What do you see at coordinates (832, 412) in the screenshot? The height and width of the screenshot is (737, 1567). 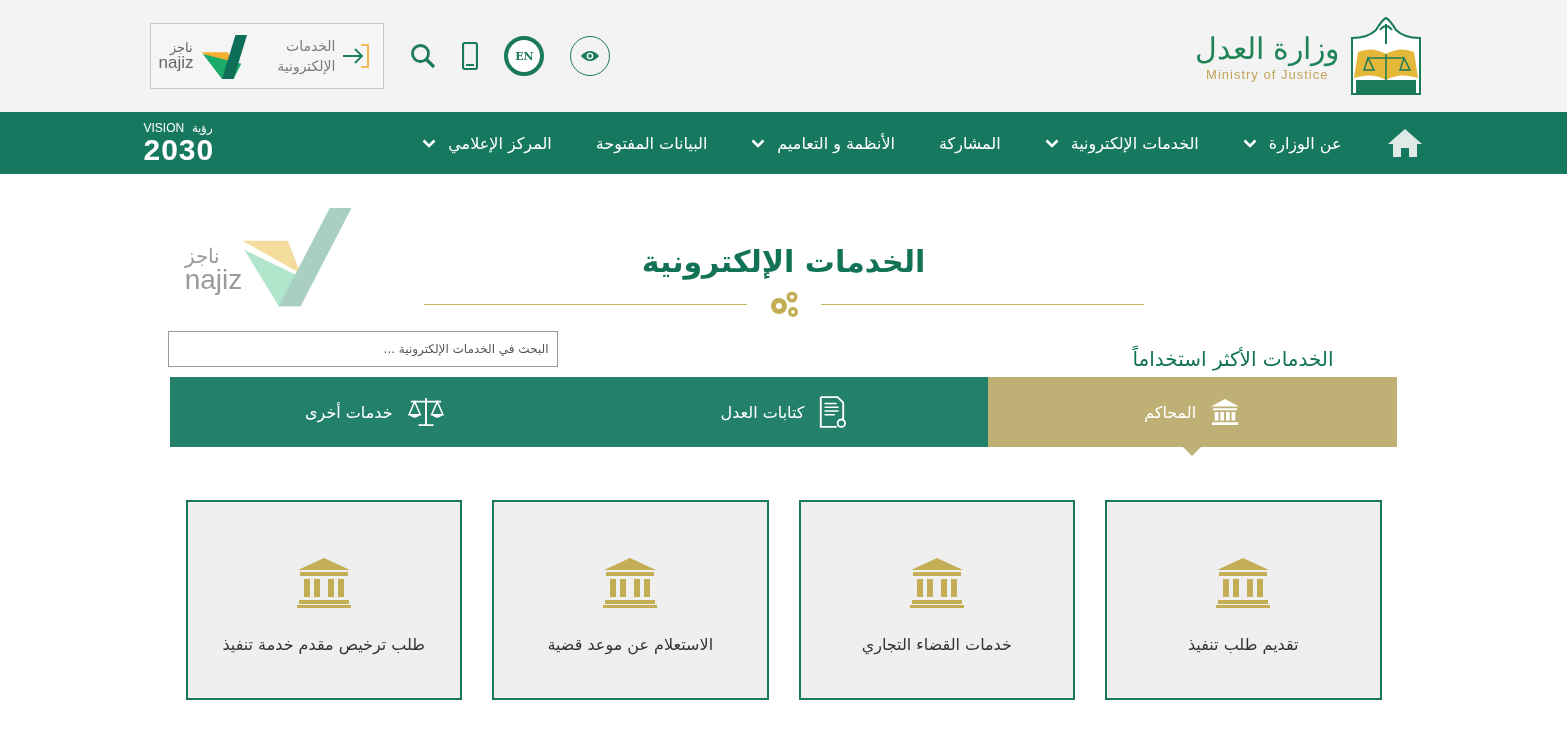 I see `document-icon` at bounding box center [832, 412].